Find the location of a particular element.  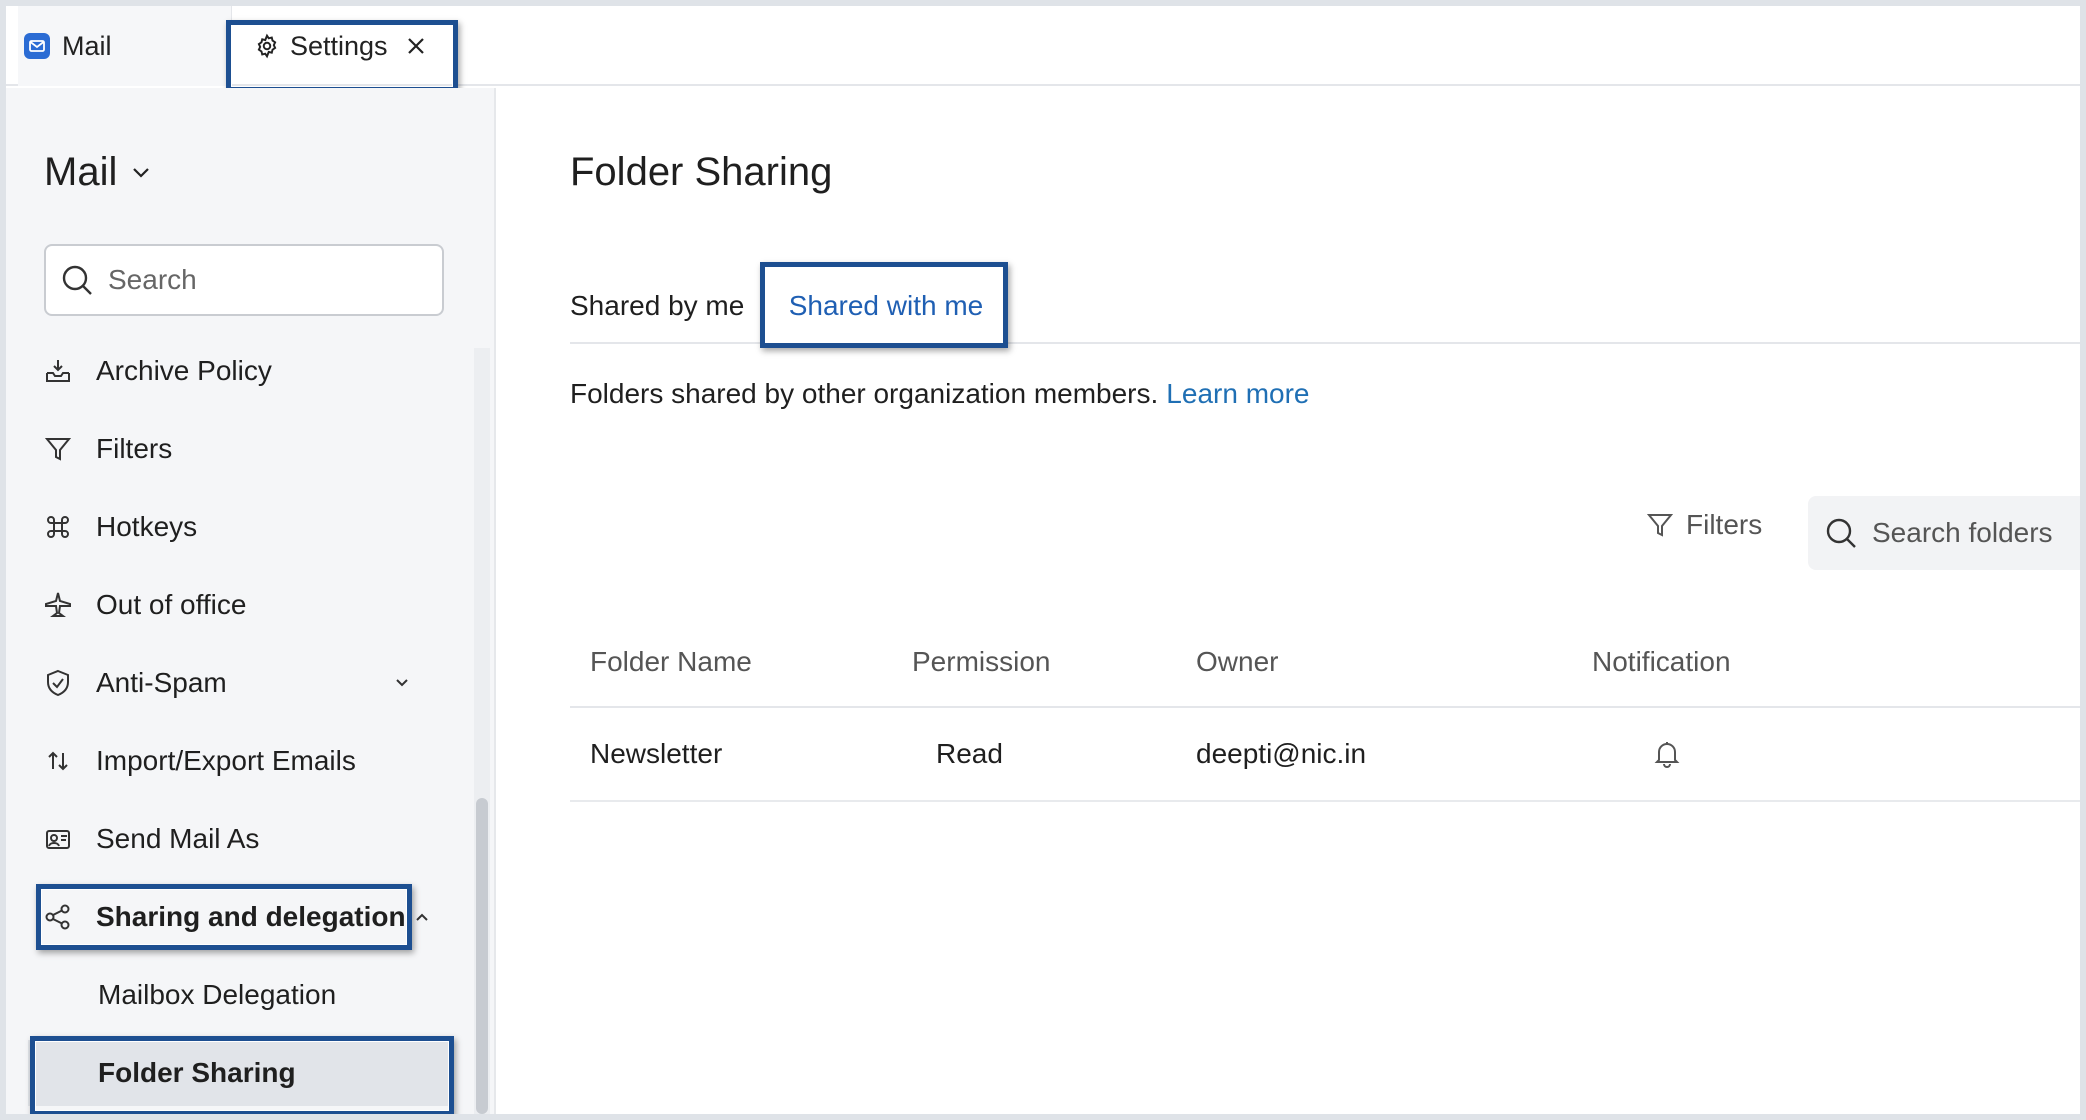

sidebar-item-send-mail-as: Send Mail As is located at coordinates (236, 839).